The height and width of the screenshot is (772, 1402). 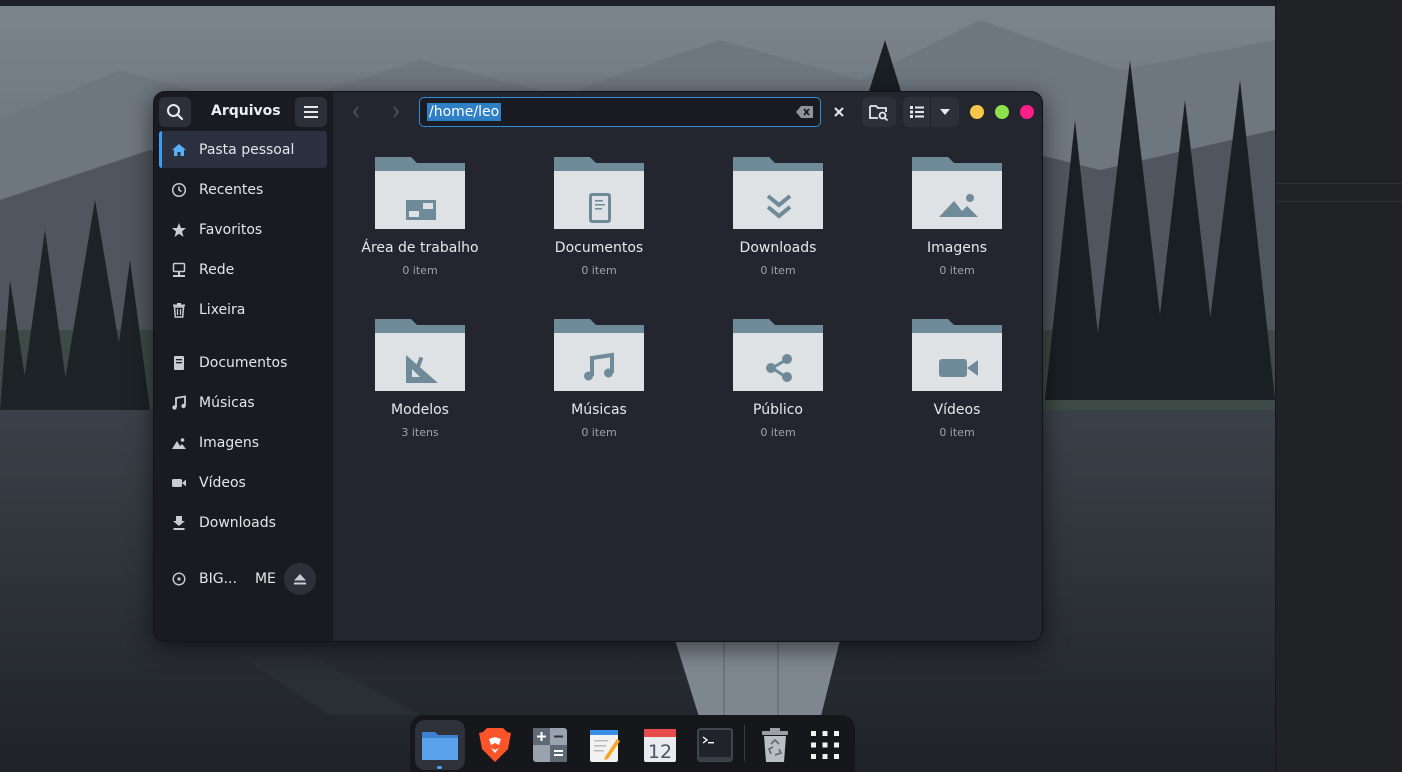 What do you see at coordinates (246, 111) in the screenshot?
I see `app-title: Arquivos` at bounding box center [246, 111].